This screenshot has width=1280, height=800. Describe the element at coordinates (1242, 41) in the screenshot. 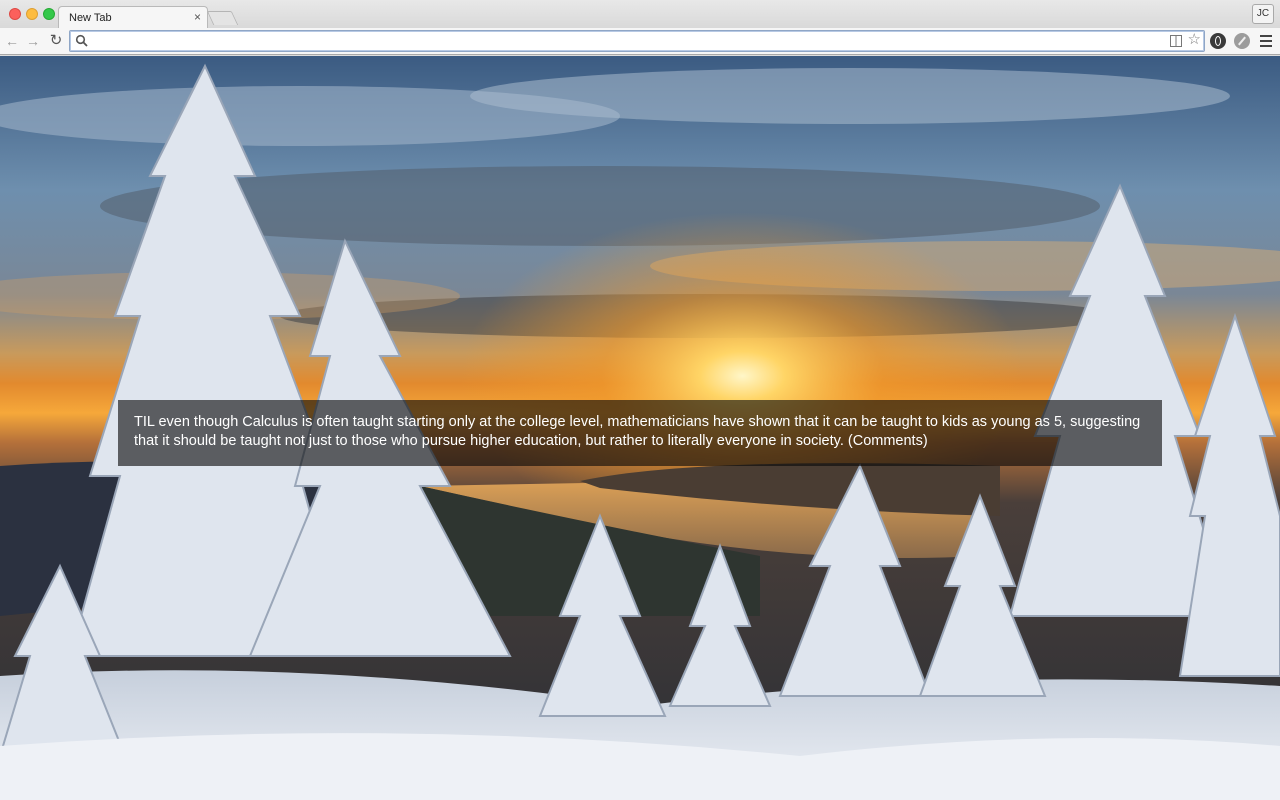

I see `compass-extension-icon` at that location.